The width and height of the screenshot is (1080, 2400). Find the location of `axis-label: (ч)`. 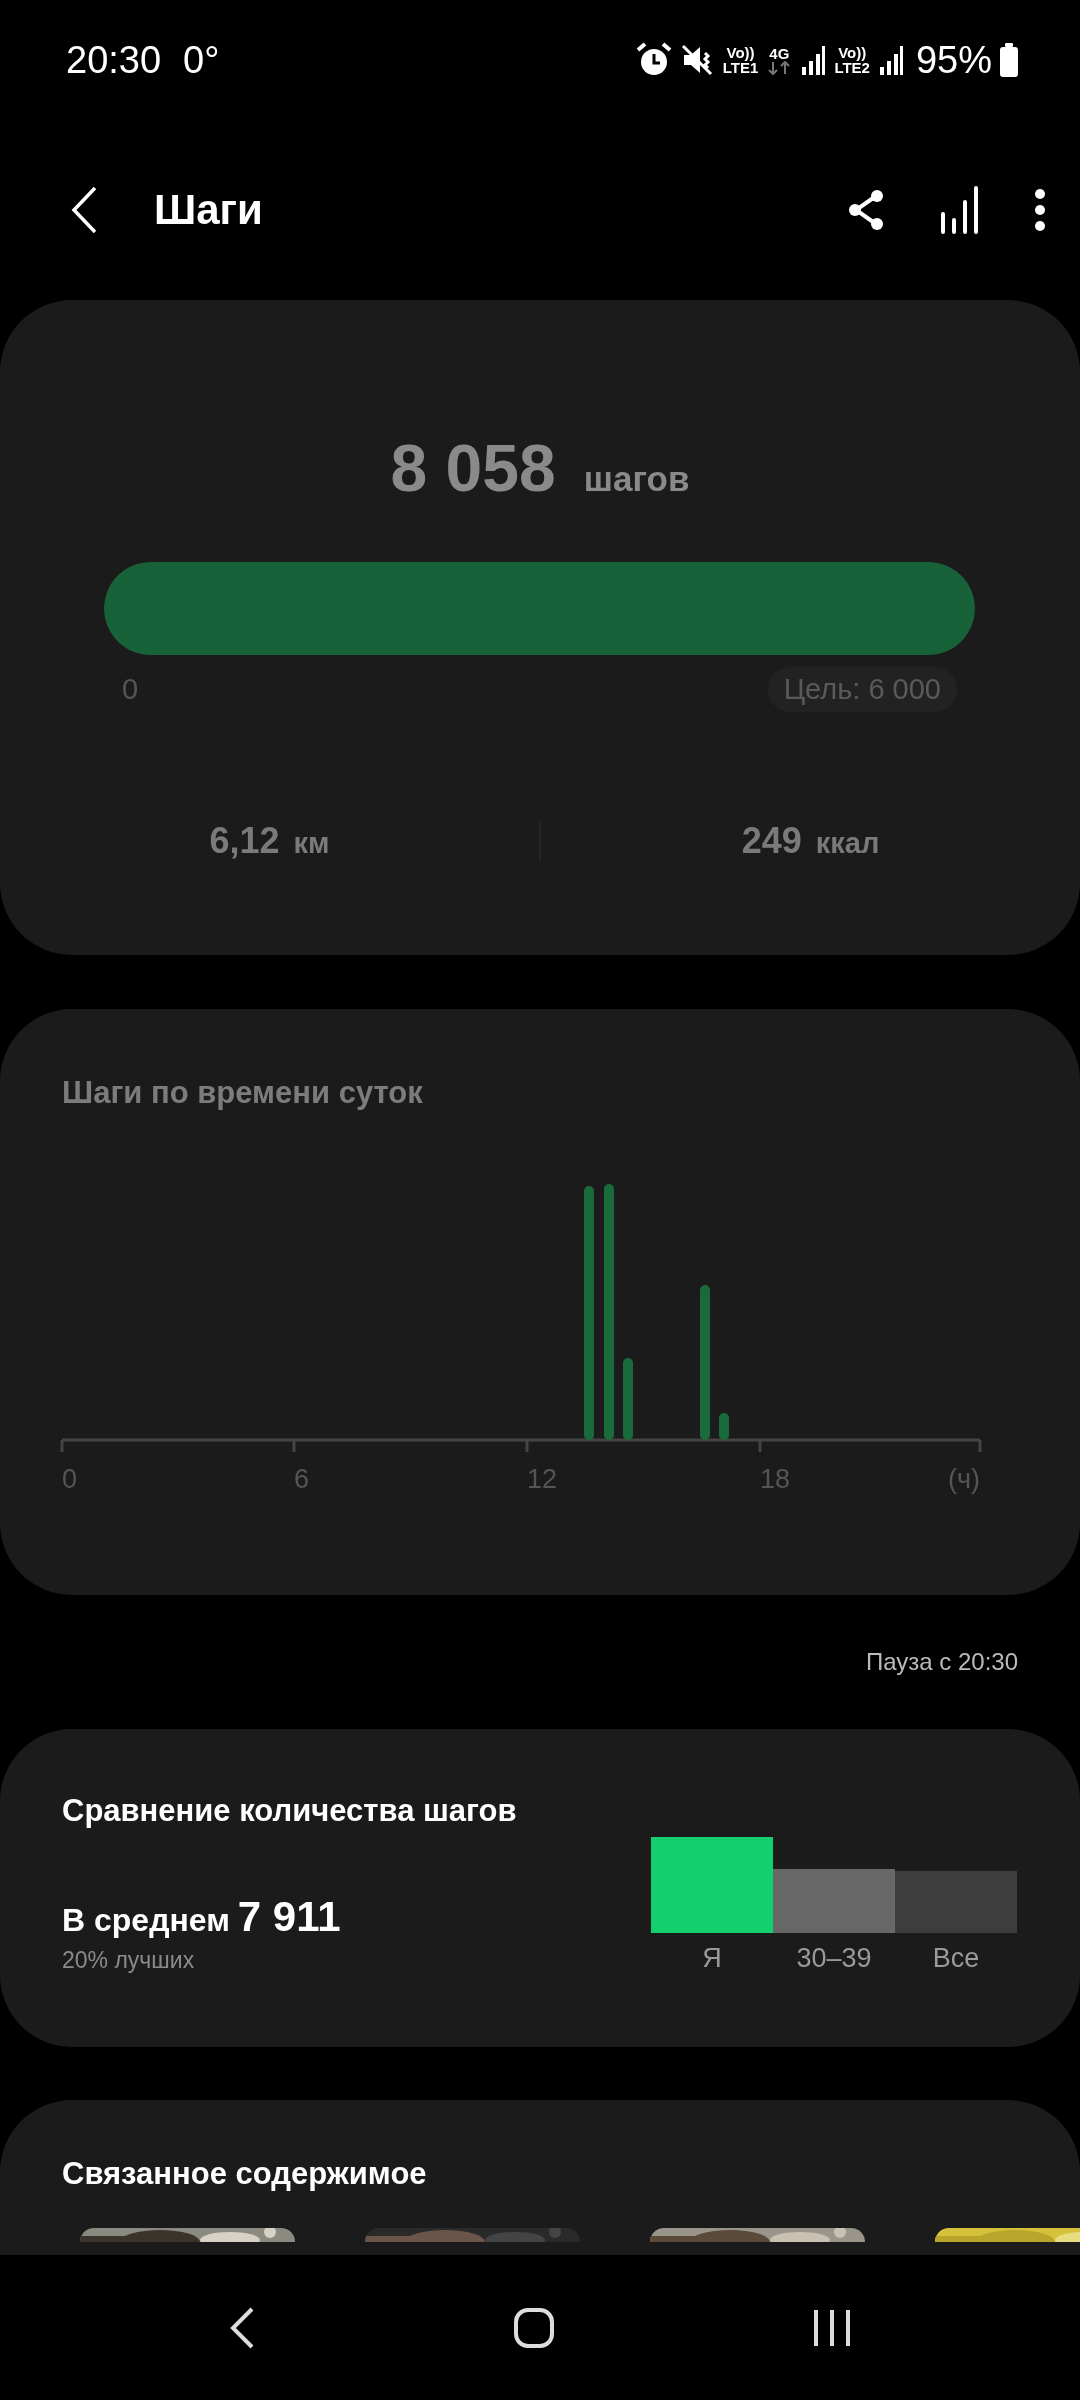

axis-label: (ч) is located at coordinates (963, 1479).